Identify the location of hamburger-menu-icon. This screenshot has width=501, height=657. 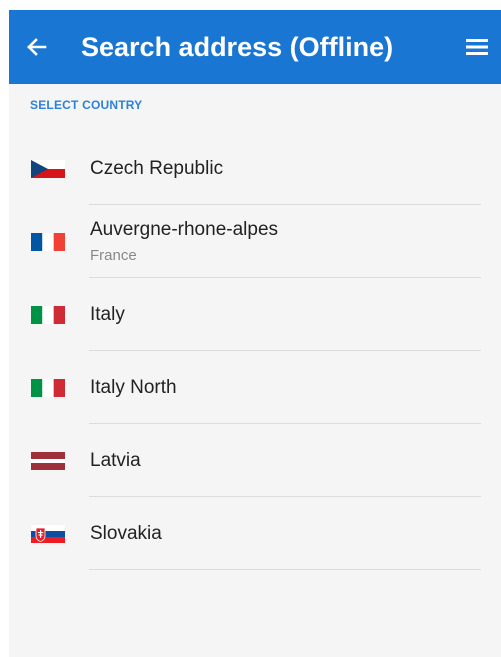
(477, 47).